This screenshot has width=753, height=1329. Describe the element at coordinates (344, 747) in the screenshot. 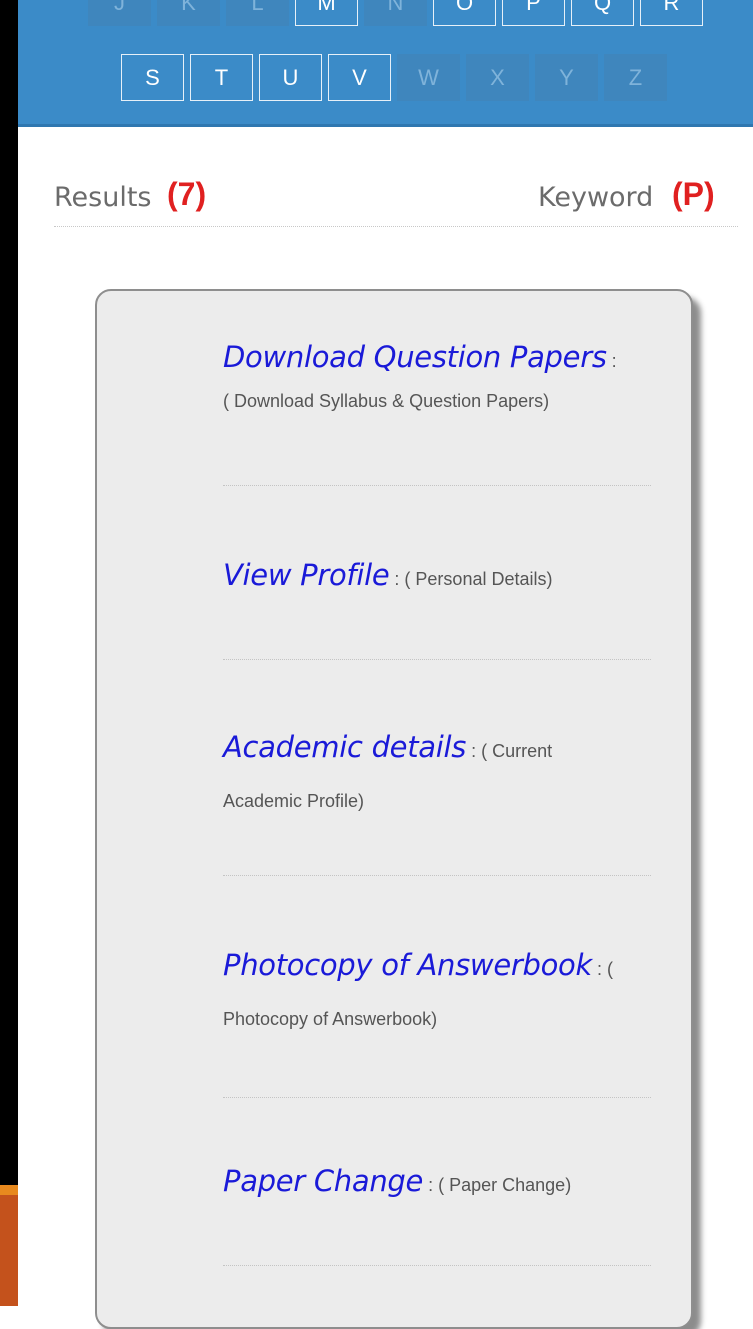

I see `academic-details-link: Academic details` at that location.